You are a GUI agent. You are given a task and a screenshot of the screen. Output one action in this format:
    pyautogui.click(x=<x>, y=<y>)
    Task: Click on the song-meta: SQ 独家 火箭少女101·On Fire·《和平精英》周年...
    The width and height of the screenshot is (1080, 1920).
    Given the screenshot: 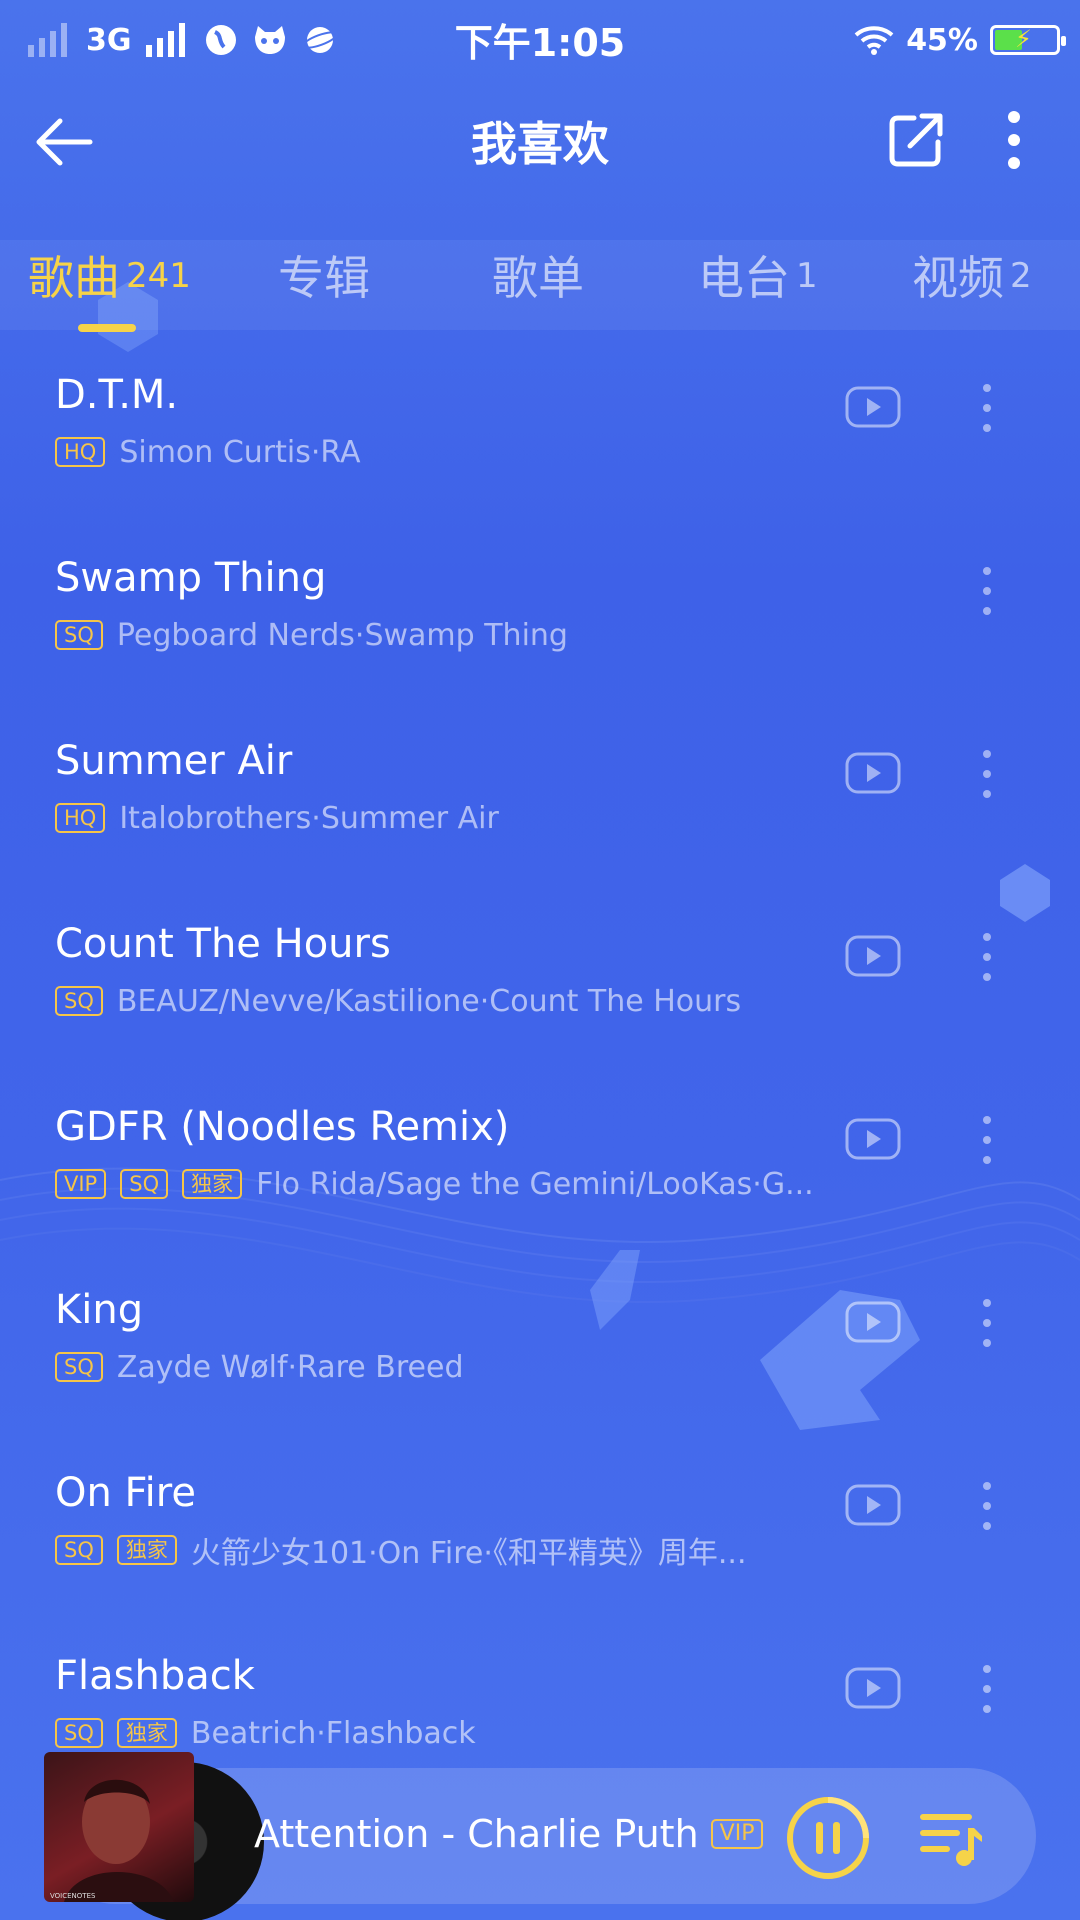 What is the action you would take?
    pyautogui.click(x=401, y=1550)
    